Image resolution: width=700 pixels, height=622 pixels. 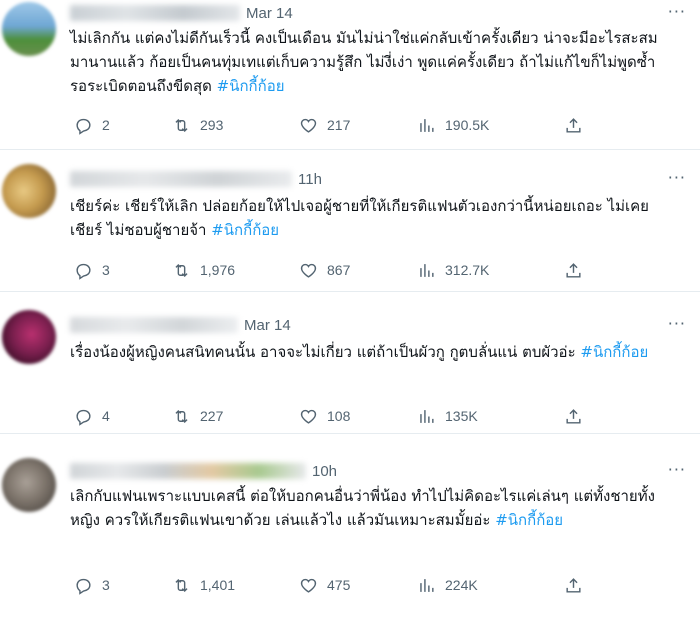 What do you see at coordinates (453, 125) in the screenshot?
I see `views-button: 190.5K` at bounding box center [453, 125].